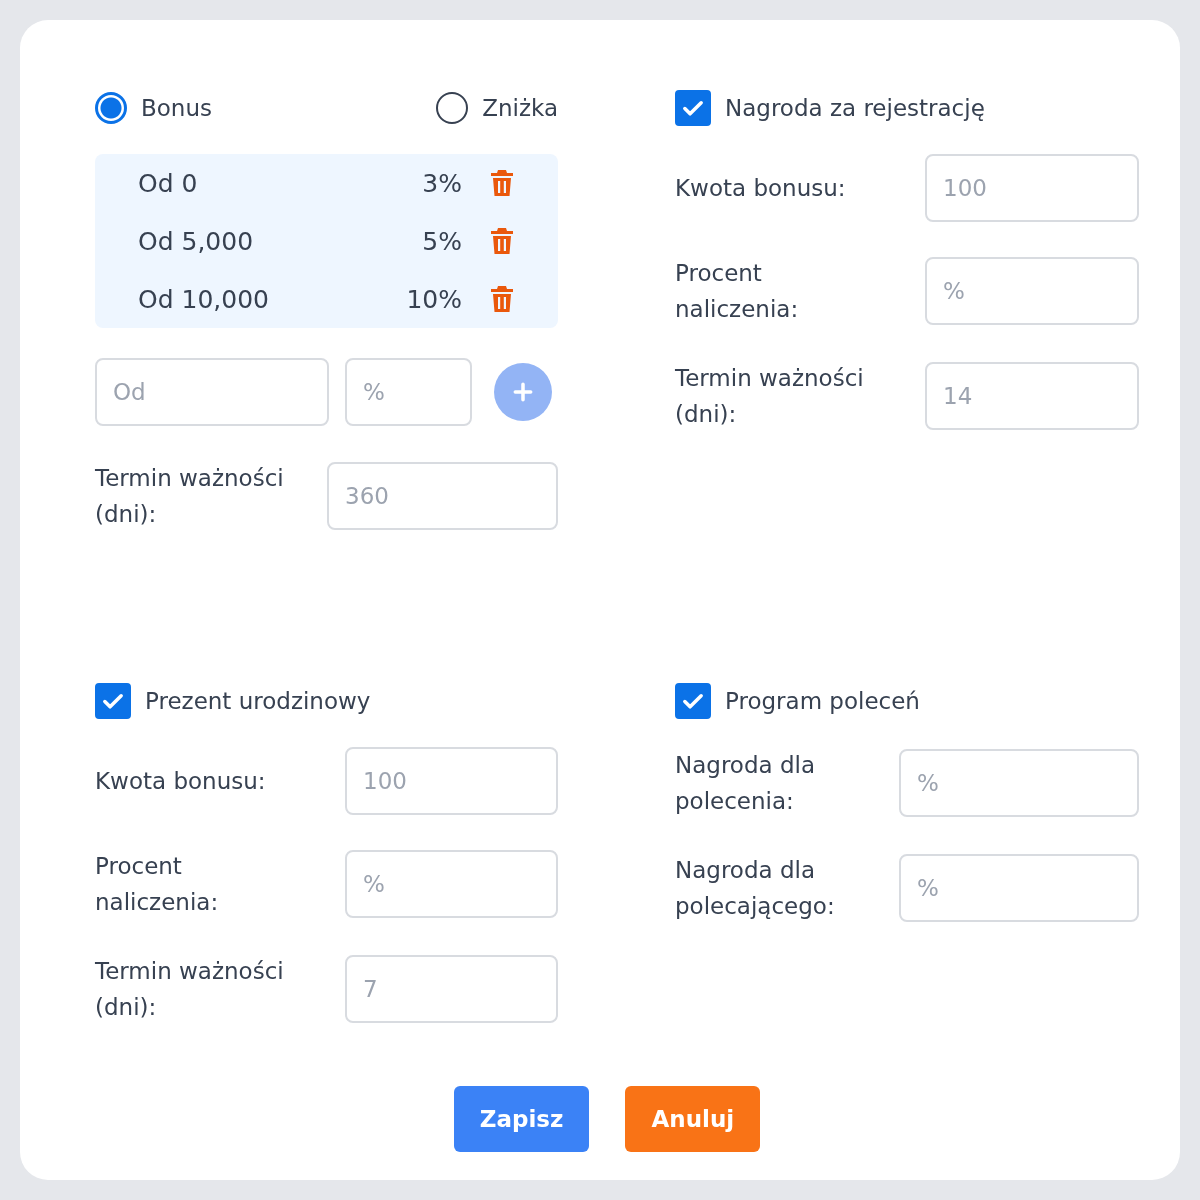  I want to click on radio-label: Zniżka, so click(520, 108).